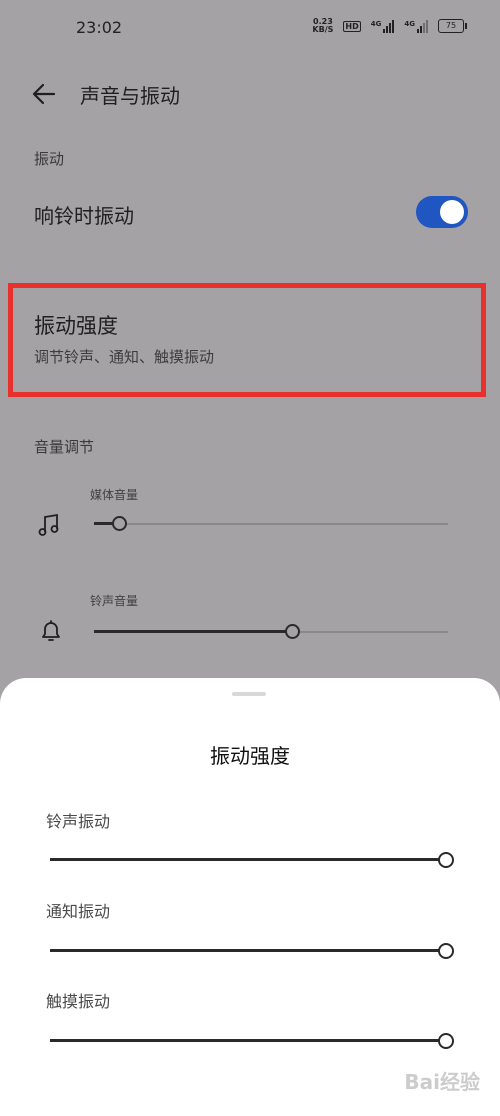 The height and width of the screenshot is (1116, 500). What do you see at coordinates (193, 631) in the screenshot?
I see `ringtone-volume-fill` at bounding box center [193, 631].